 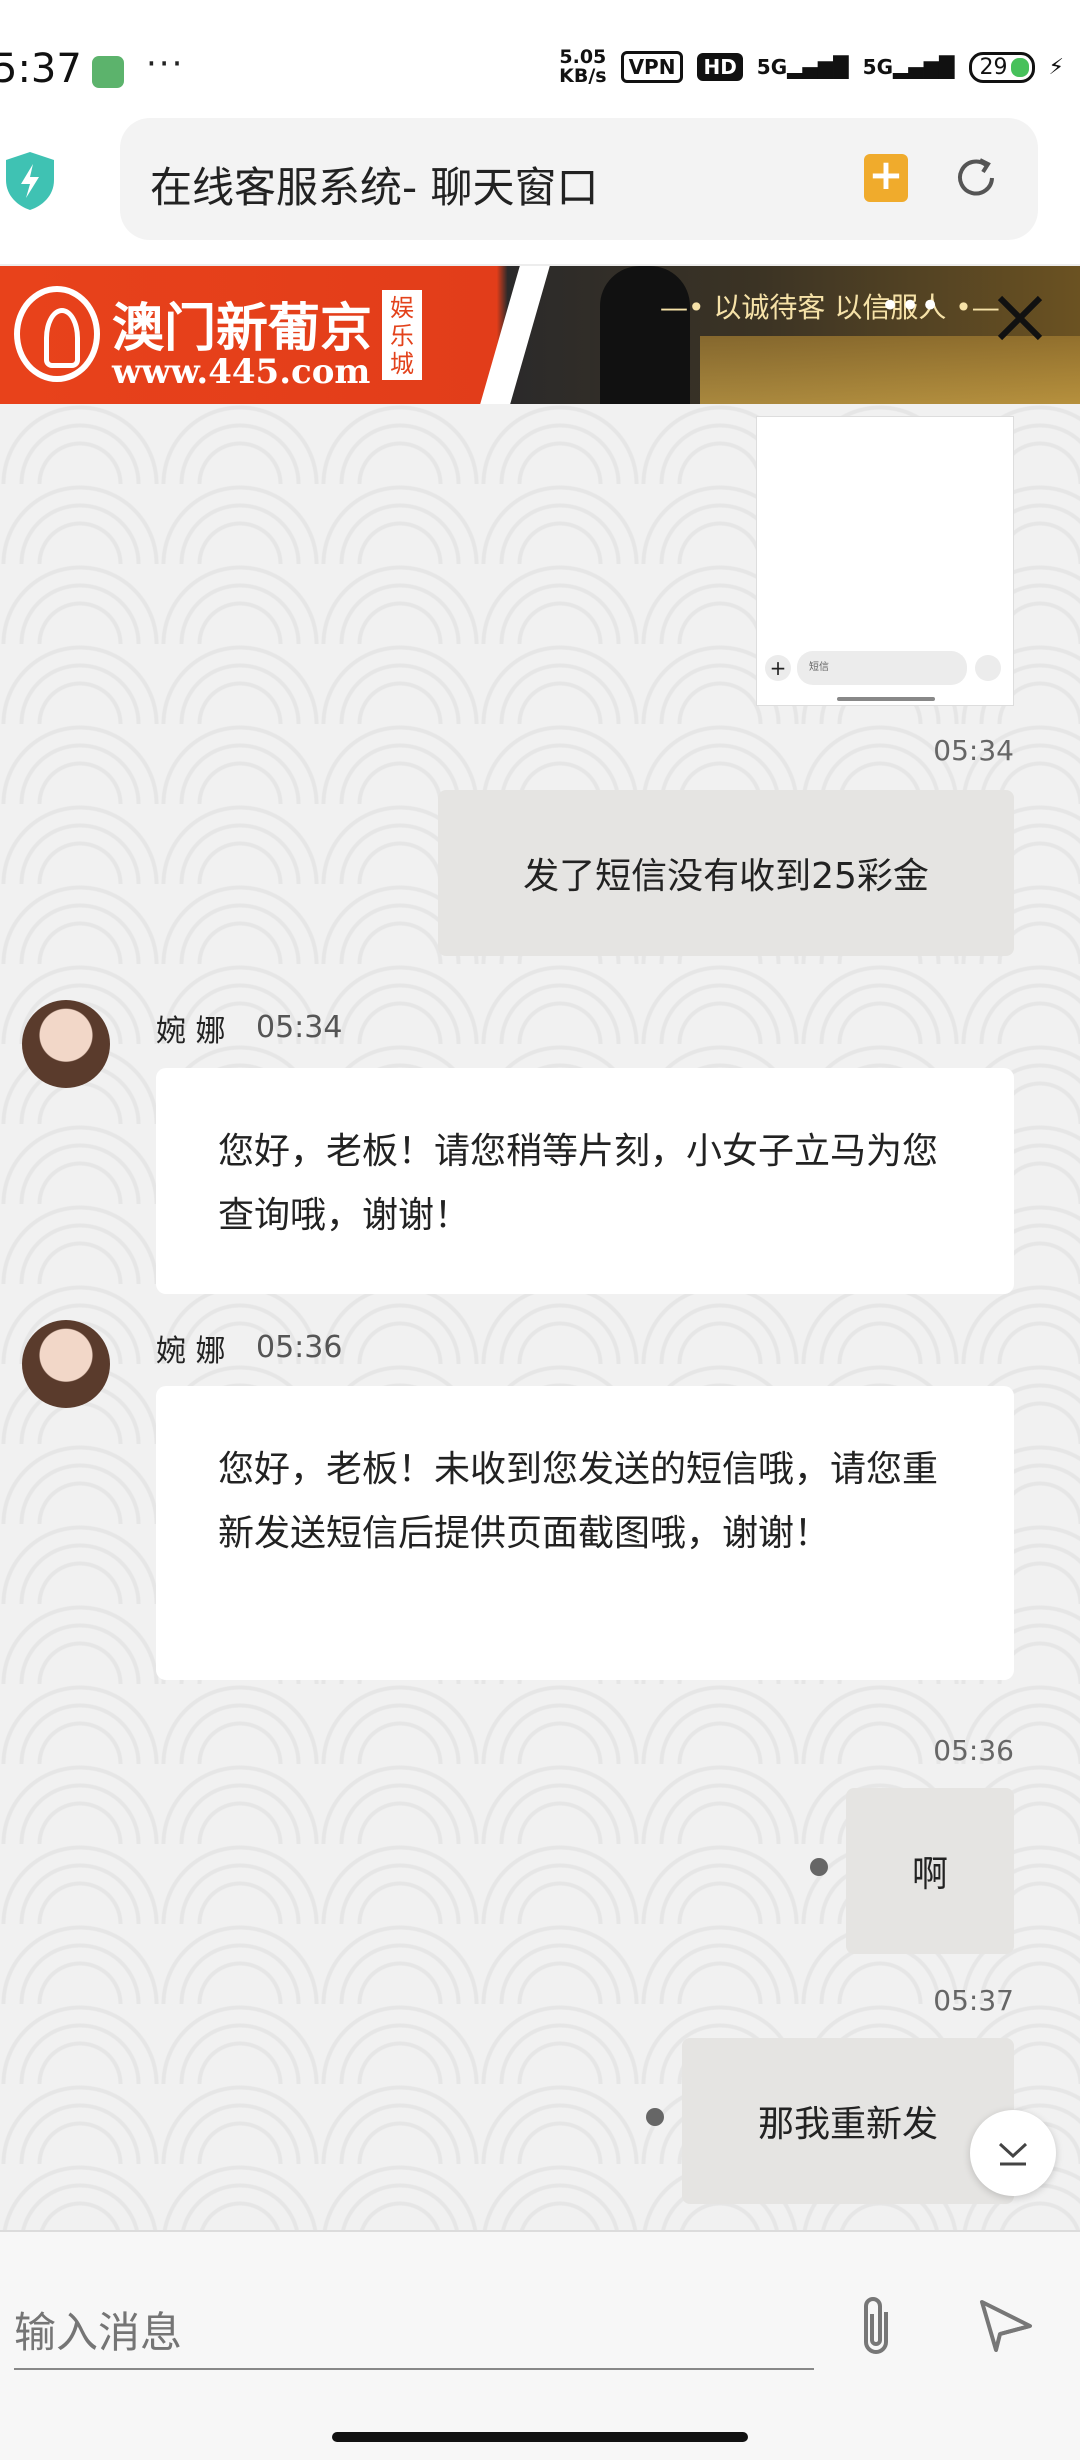 I want to click on add-bookmark-icon, so click(x=886, y=176).